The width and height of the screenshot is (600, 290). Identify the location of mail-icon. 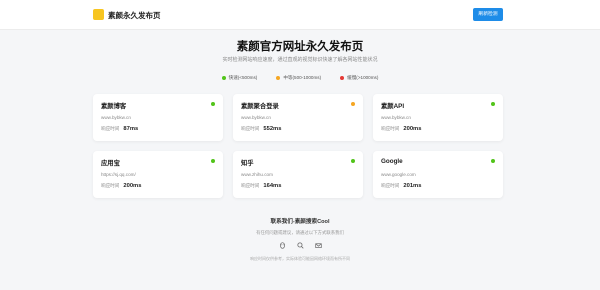
(318, 245).